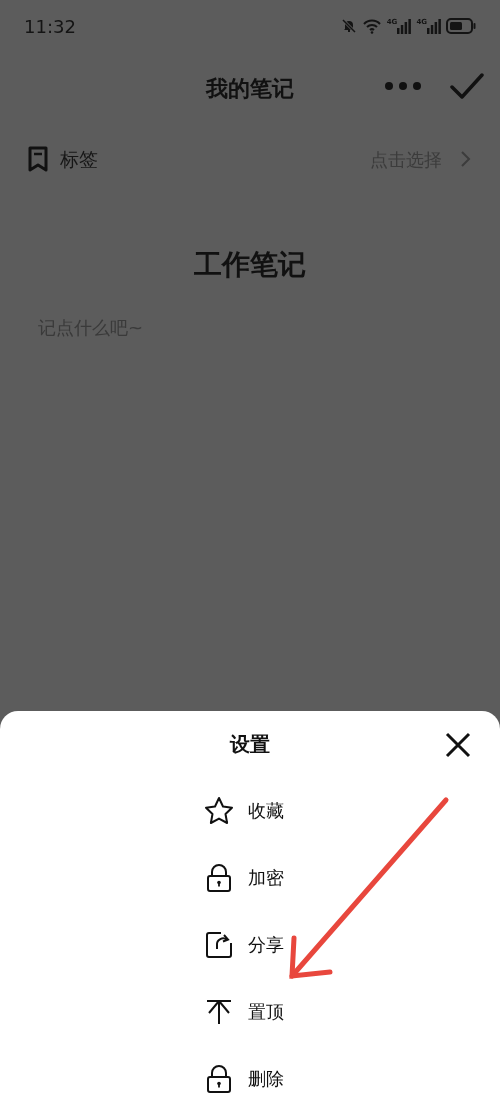  Describe the element at coordinates (466, 159) in the screenshot. I see `chevron-right-icon` at that location.